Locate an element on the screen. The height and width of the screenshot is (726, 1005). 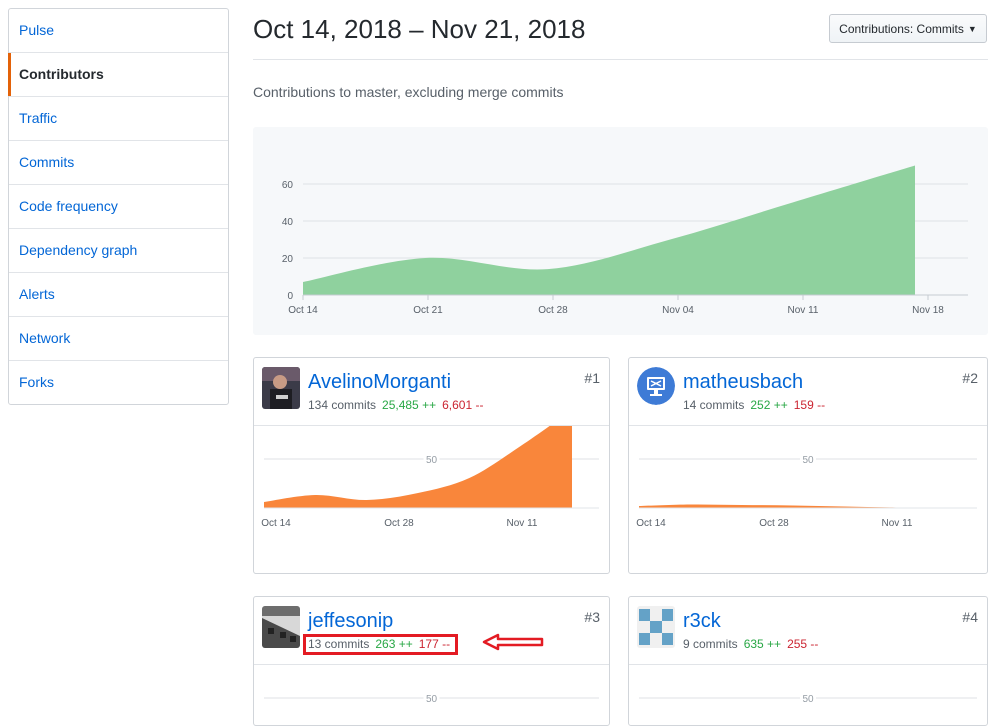
contributor-card: r3ck 9 commits 635 ++ 255 -- #4 50 is located at coordinates (808, 661).